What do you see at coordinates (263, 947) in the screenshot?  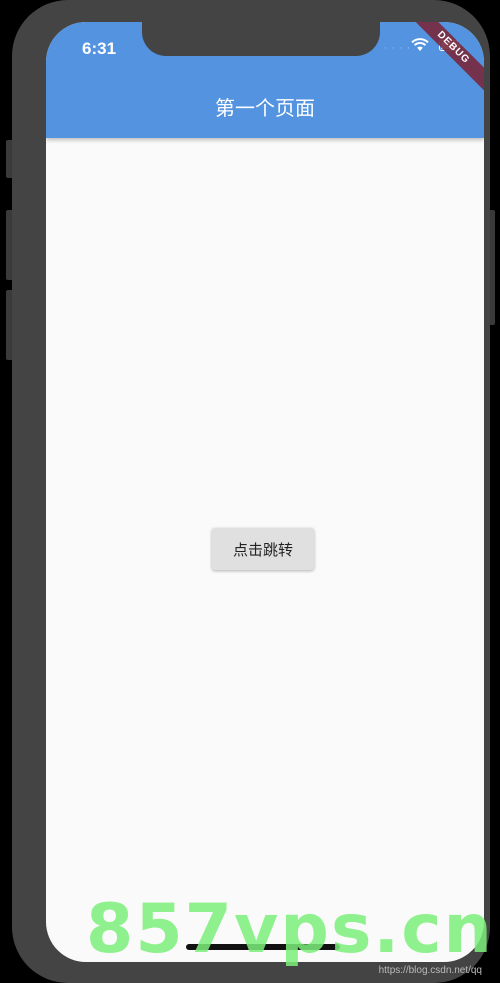 I see `home-indicator` at bounding box center [263, 947].